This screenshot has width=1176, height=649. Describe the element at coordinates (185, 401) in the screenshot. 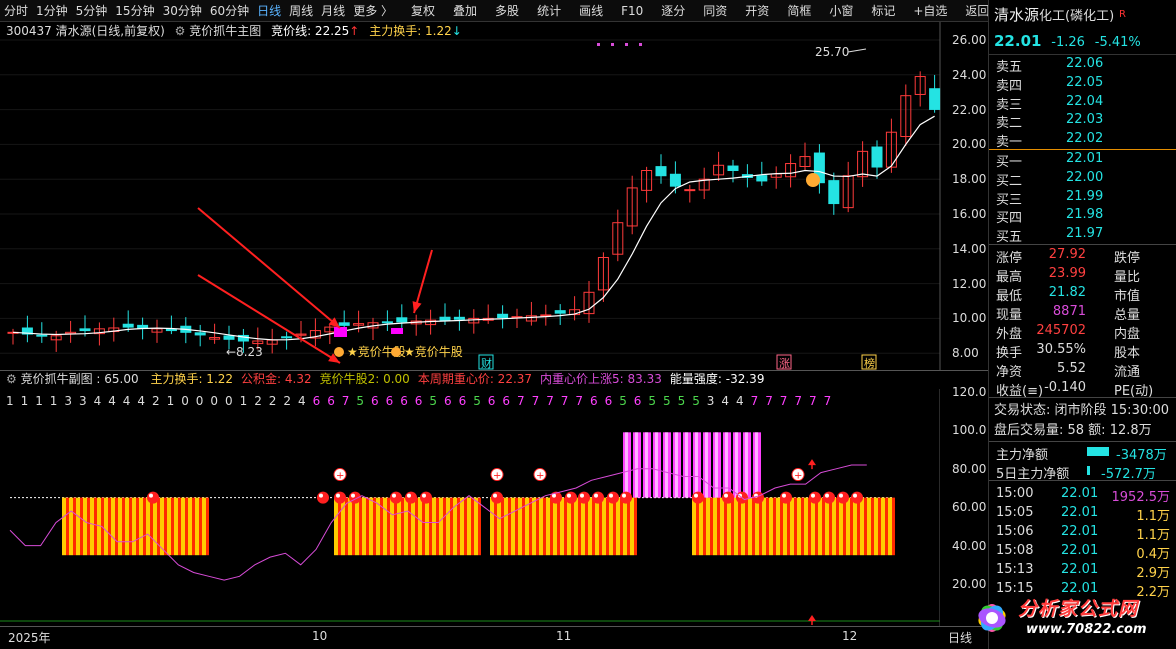

I see `count-digit: 0` at that location.